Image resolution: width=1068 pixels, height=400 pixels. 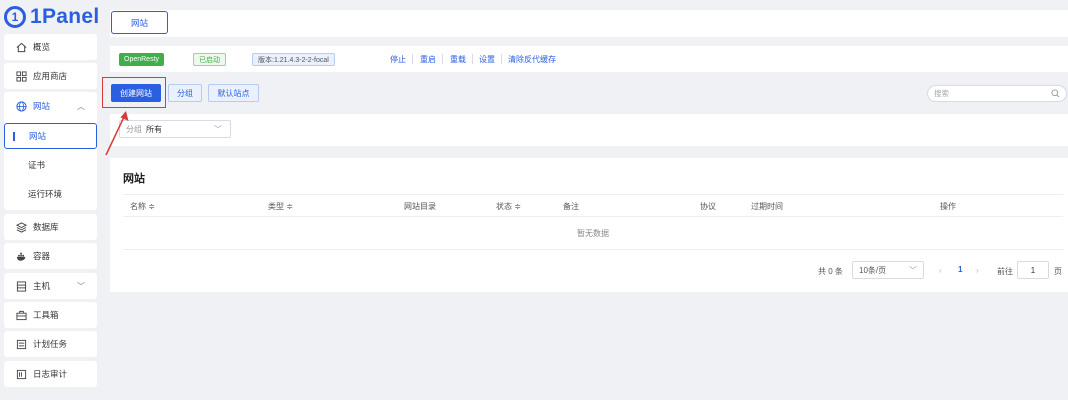 What do you see at coordinates (589, 130) in the screenshot?
I see `filter-bar: 分组 所有 ﹀` at bounding box center [589, 130].